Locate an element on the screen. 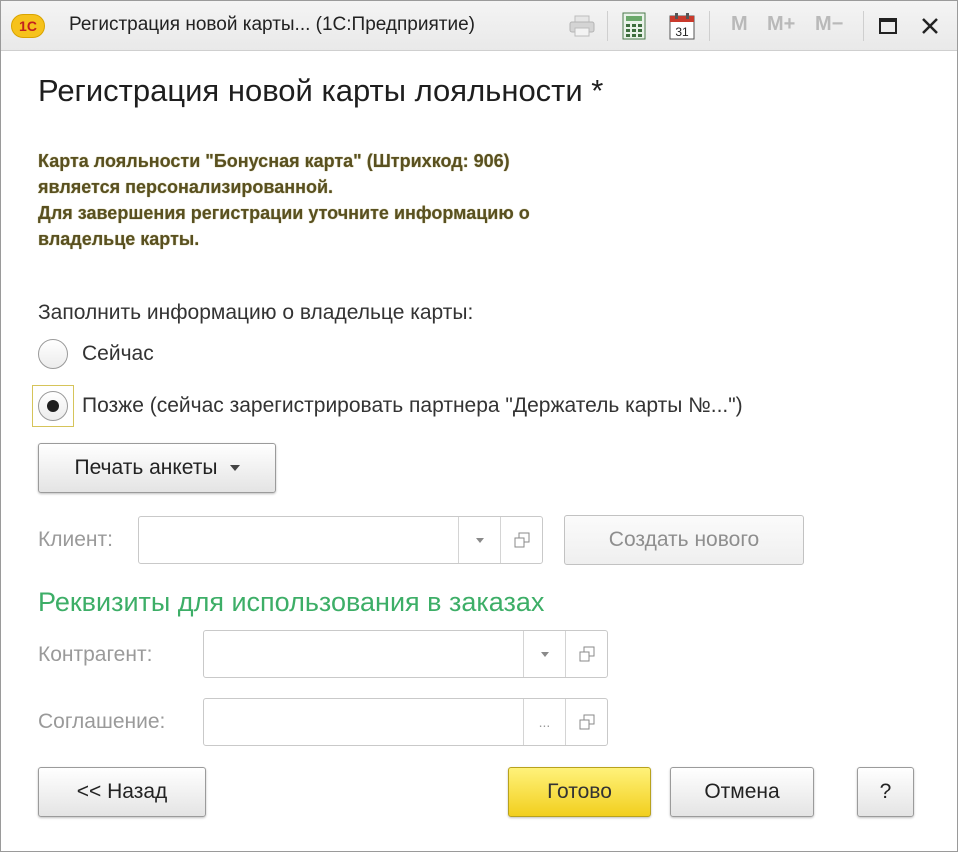  counterparty-label: Контрагент: is located at coordinates (95, 654).